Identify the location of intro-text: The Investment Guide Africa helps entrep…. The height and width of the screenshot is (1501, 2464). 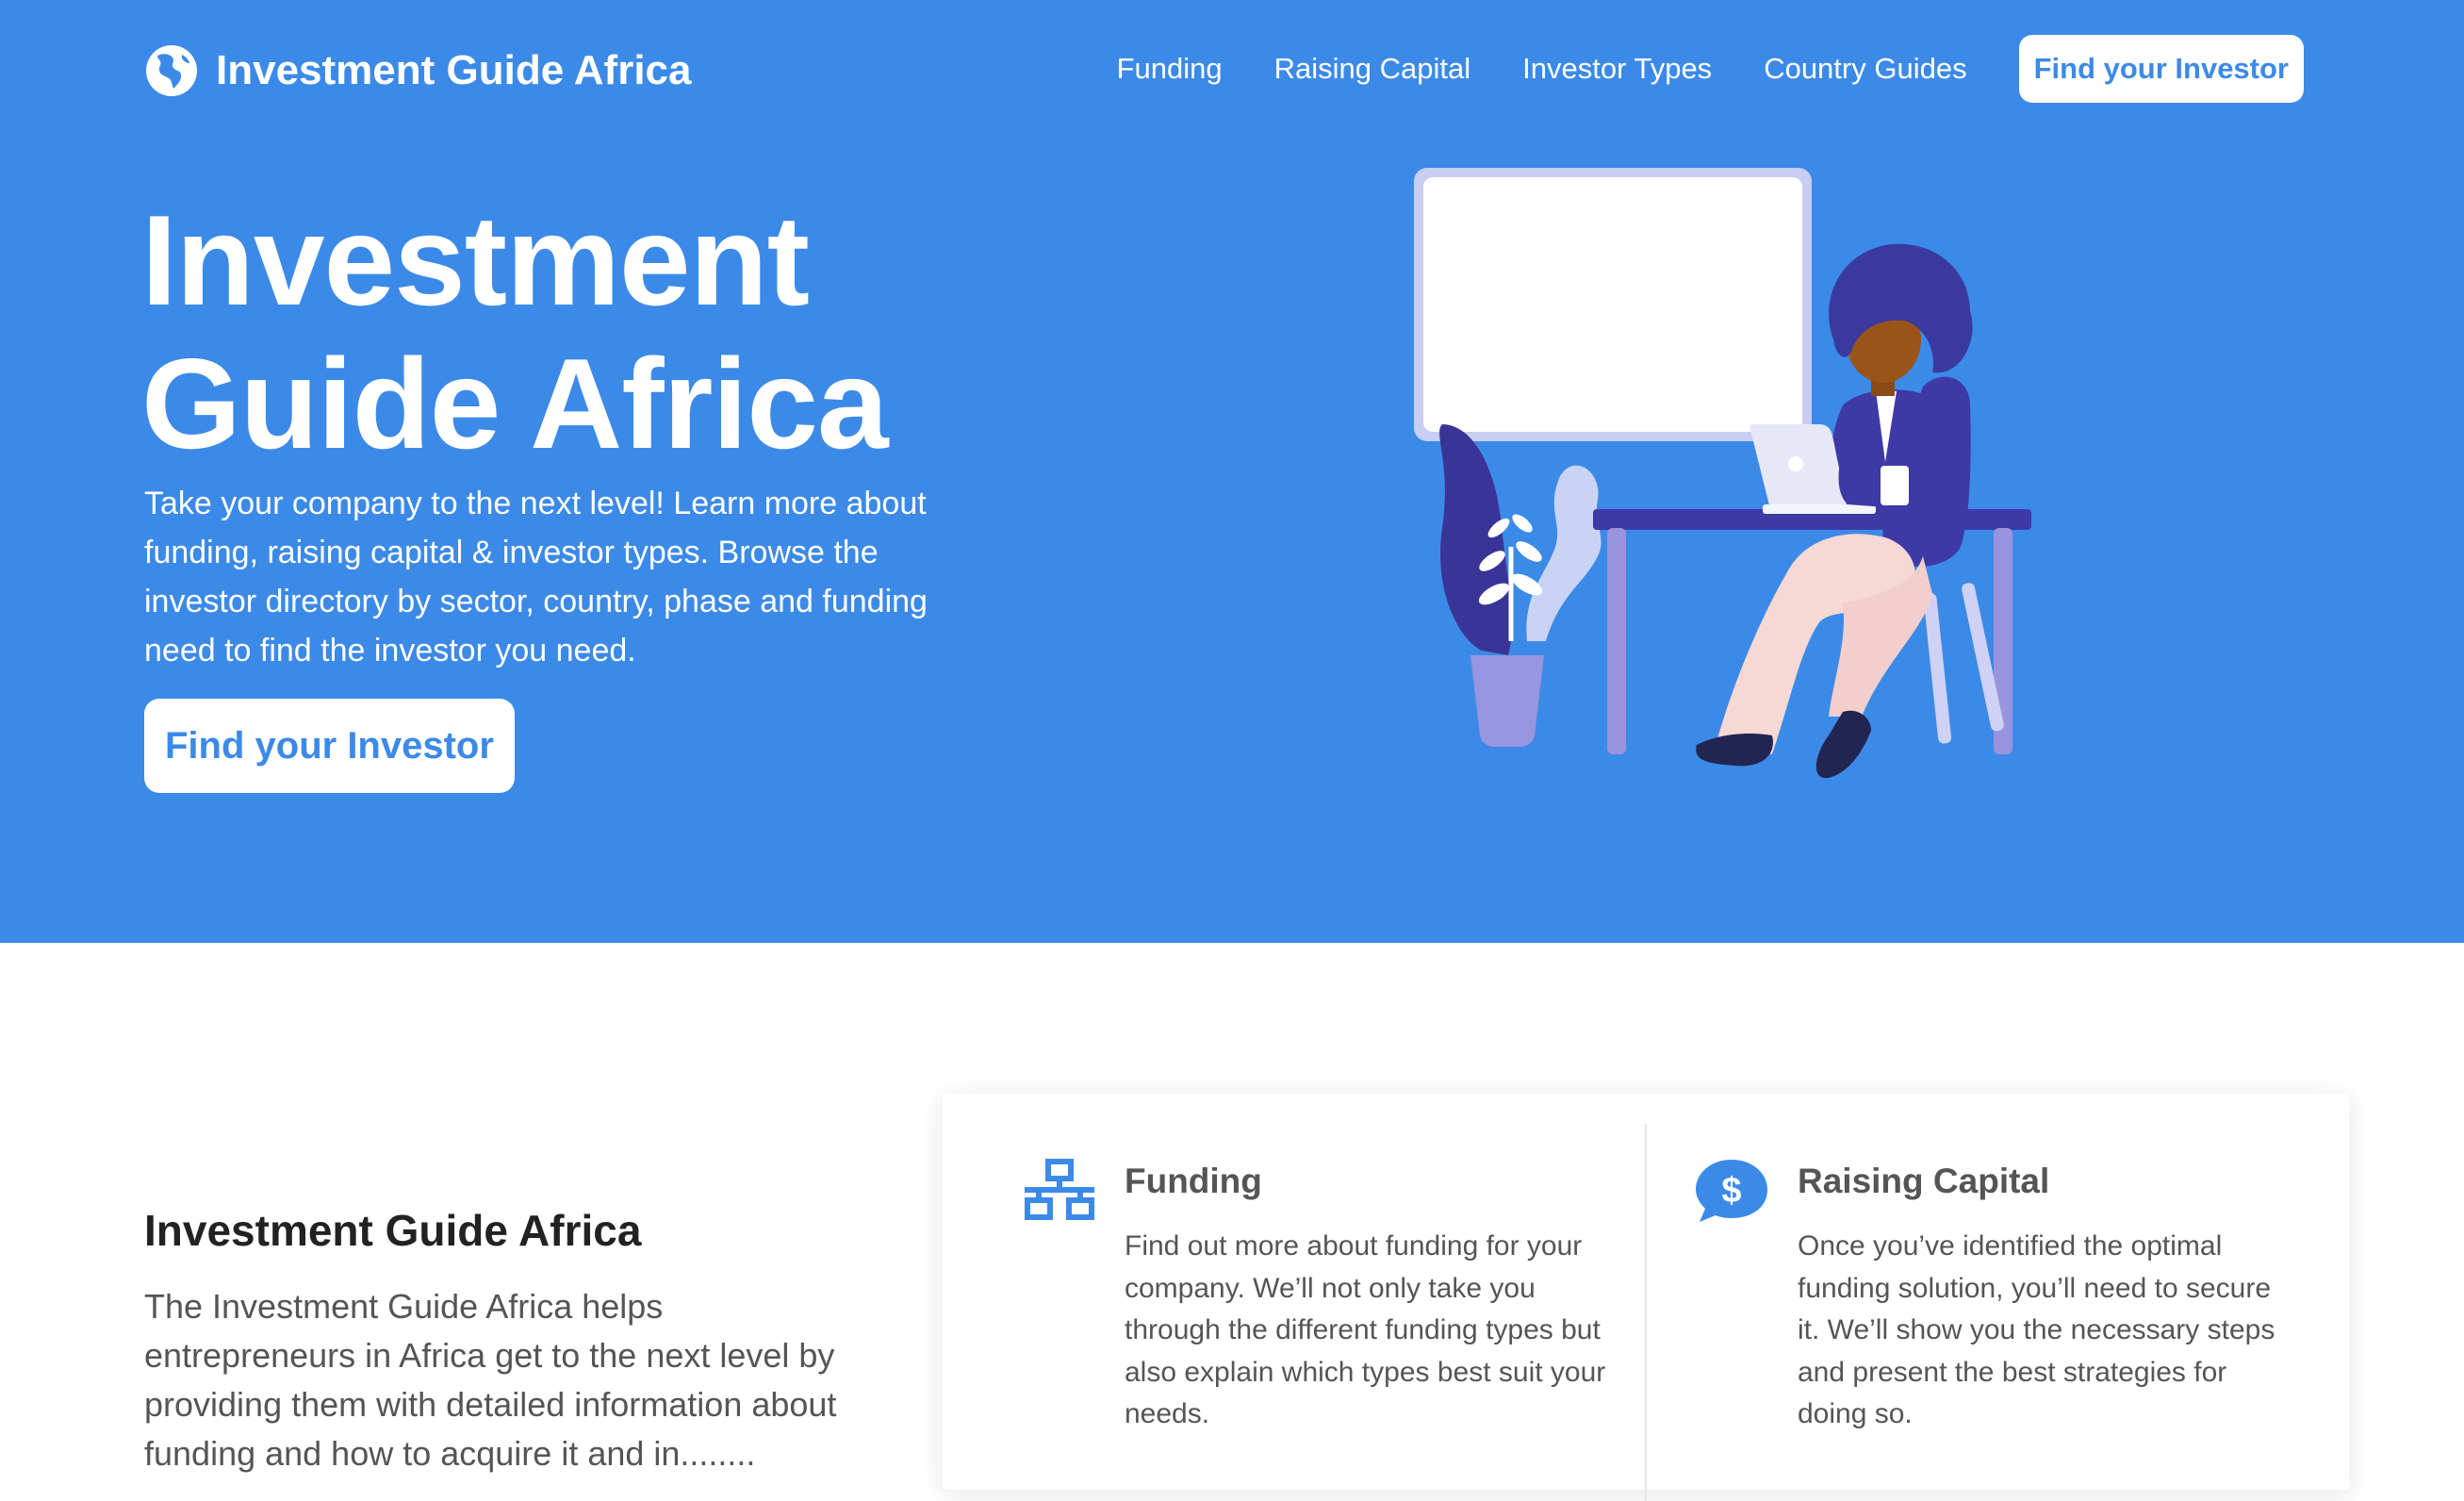
(490, 1380).